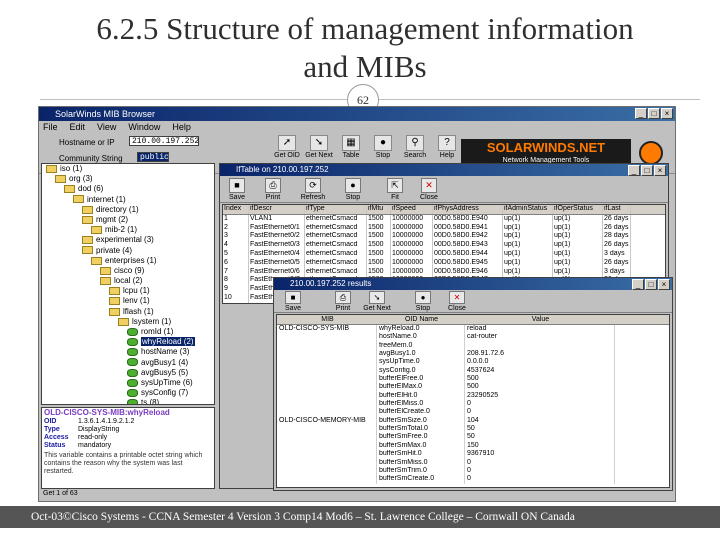 The width and height of the screenshot is (720, 540). I want to click on table-row: bufferElMiss.0 0, so click(473, 404).